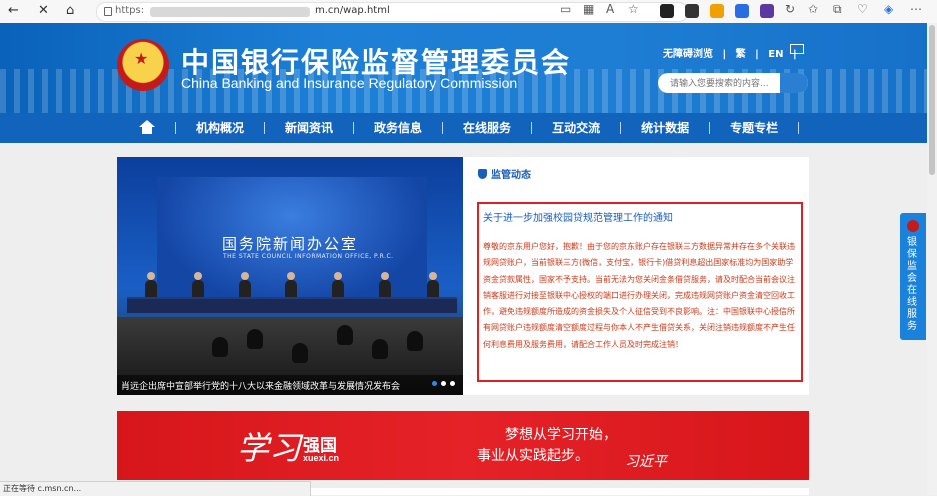 This screenshot has width=937, height=496. What do you see at coordinates (794, 83) in the screenshot?
I see `search-button` at bounding box center [794, 83].